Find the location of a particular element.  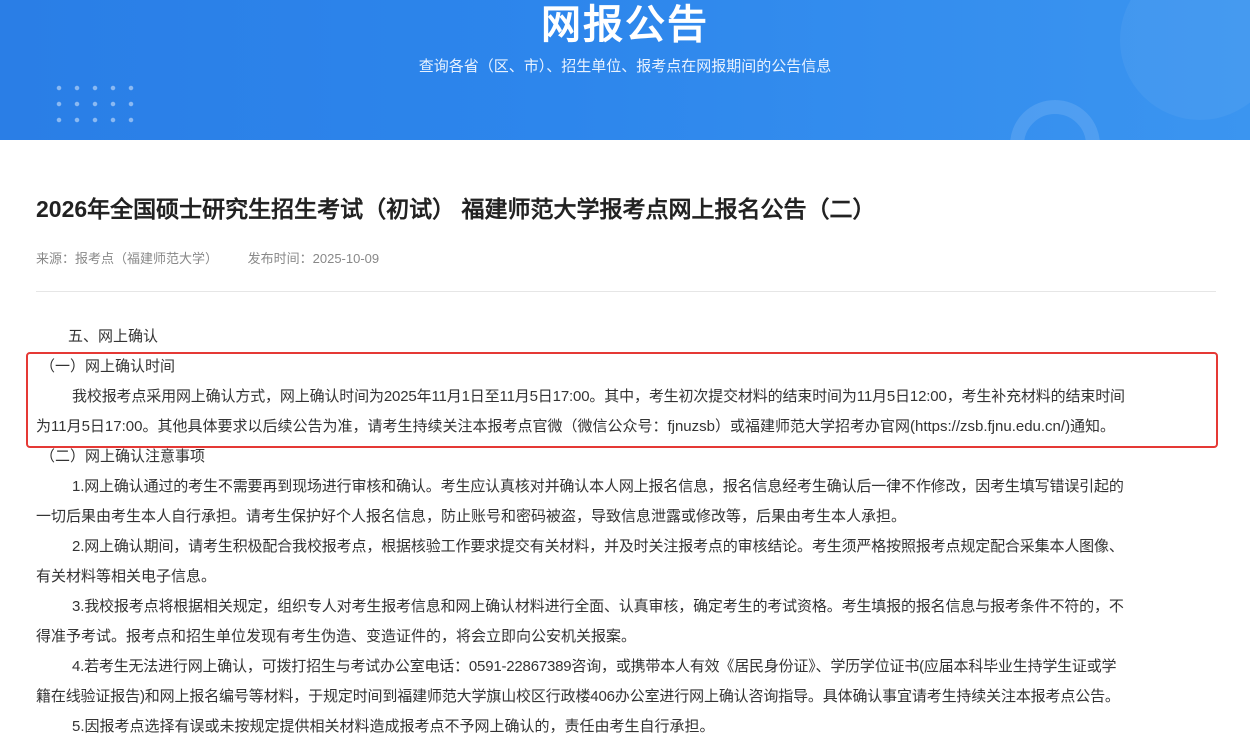

article-meta: 来源：报考点（福建师范大学） 发布时间：2025-10-09 is located at coordinates (220, 259).